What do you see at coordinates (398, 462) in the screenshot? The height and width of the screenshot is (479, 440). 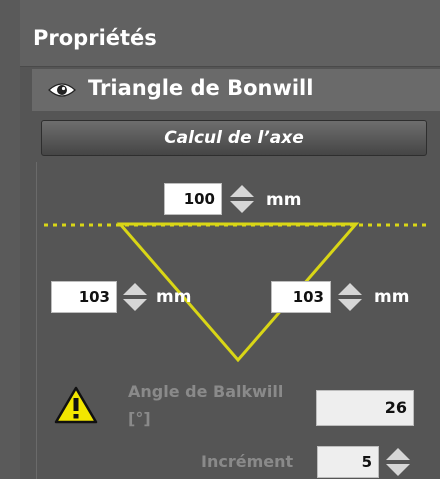 I see `increment-spinner` at bounding box center [398, 462].